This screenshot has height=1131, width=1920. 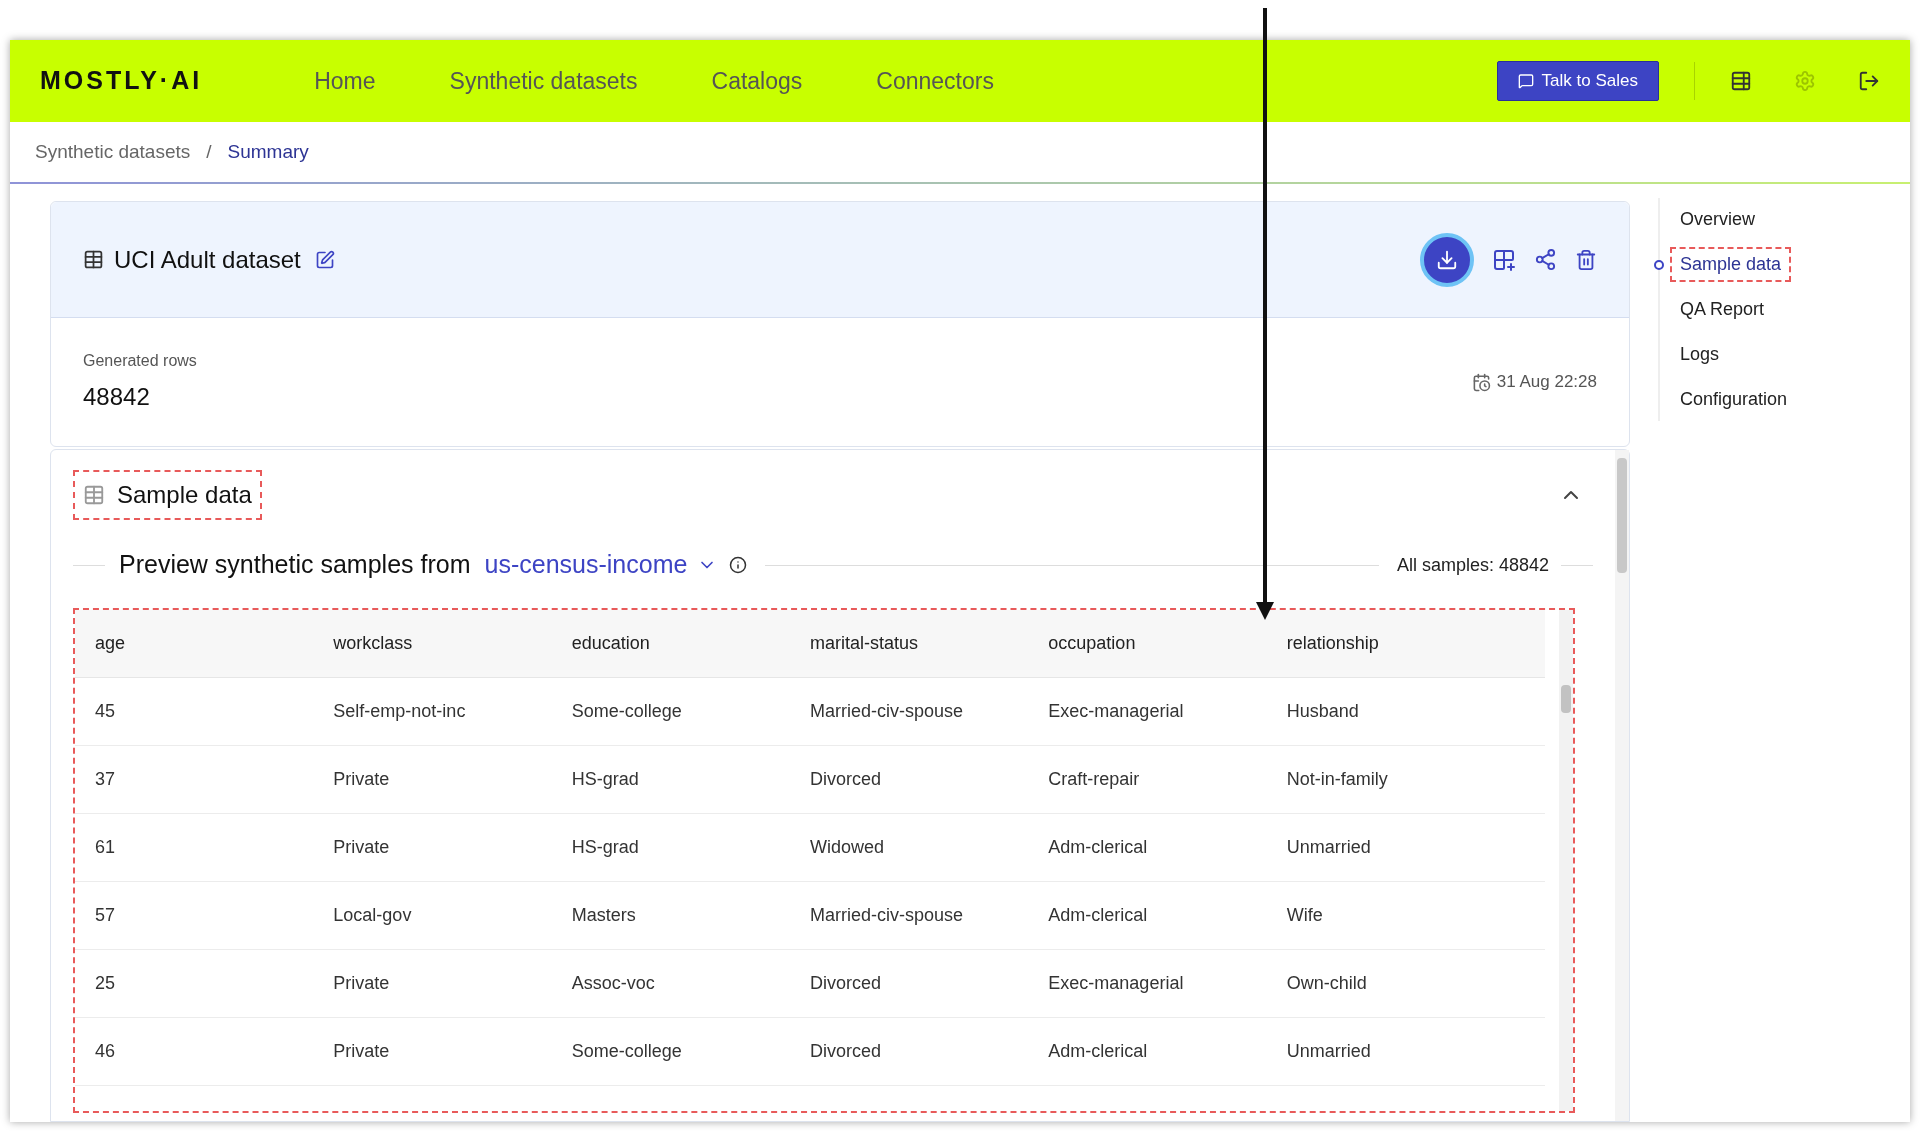 I want to click on nav-link: Home, so click(x=345, y=81).